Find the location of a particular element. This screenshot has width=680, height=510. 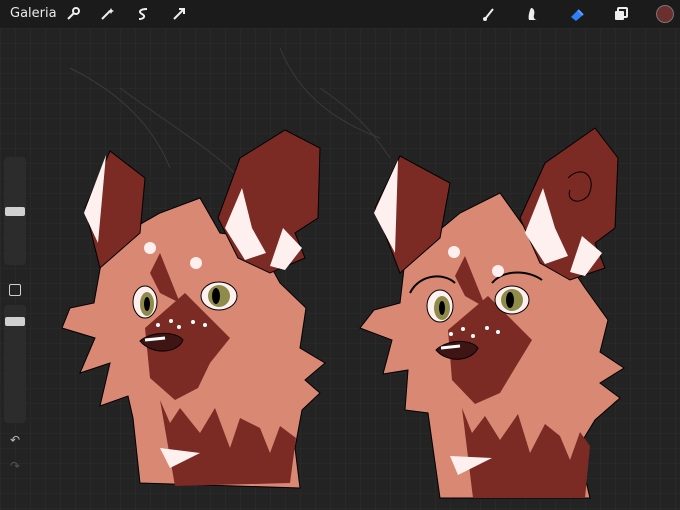

brush-size-slider is located at coordinates (15, 211).